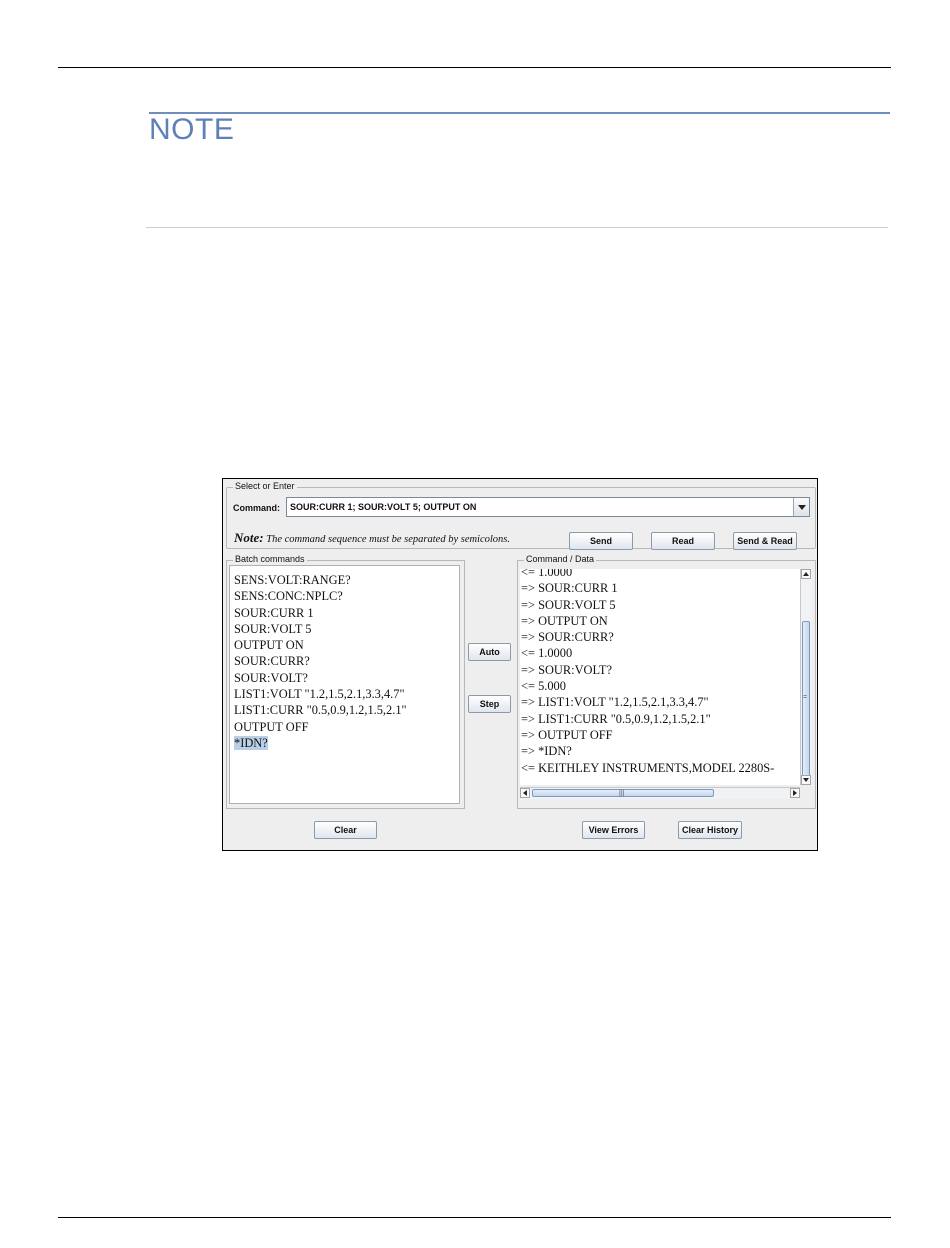 The width and height of the screenshot is (950, 1248). What do you see at coordinates (489, 652) in the screenshot?
I see `auto-button: Auto` at bounding box center [489, 652].